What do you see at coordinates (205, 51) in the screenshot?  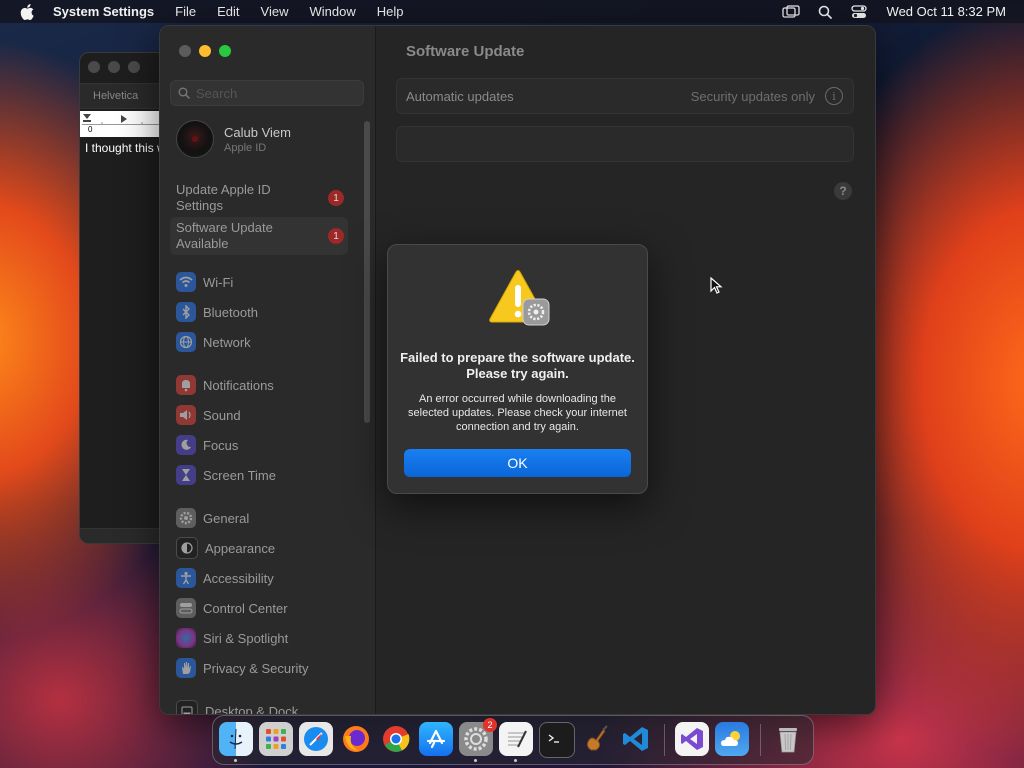 I see `window-minimize-button` at bounding box center [205, 51].